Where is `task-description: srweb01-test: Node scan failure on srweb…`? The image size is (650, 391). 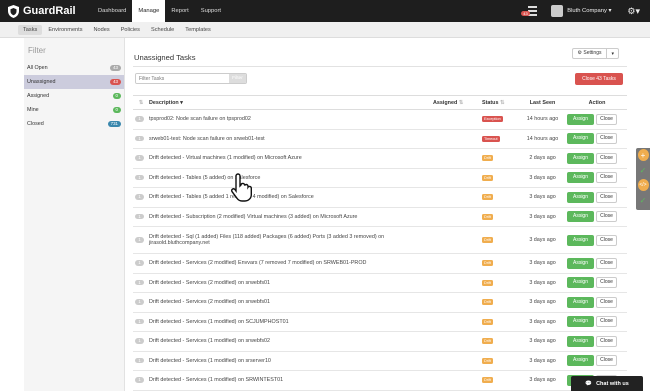 task-description: srweb01-test: Node scan failure on srweb… is located at coordinates (291, 139).